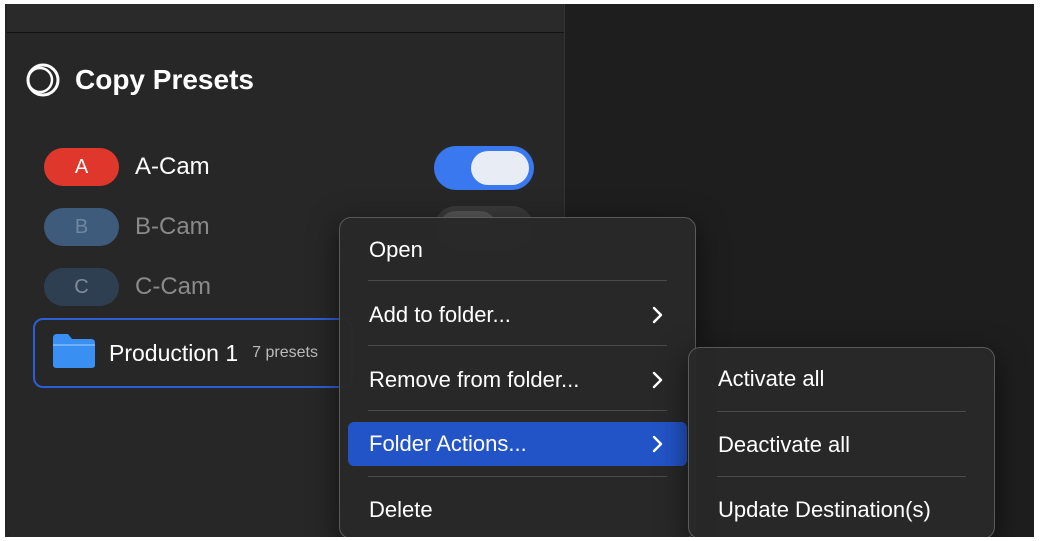 The height and width of the screenshot is (541, 1041). Describe the element at coordinates (396, 249) in the screenshot. I see `menu-item-label: Open` at that location.